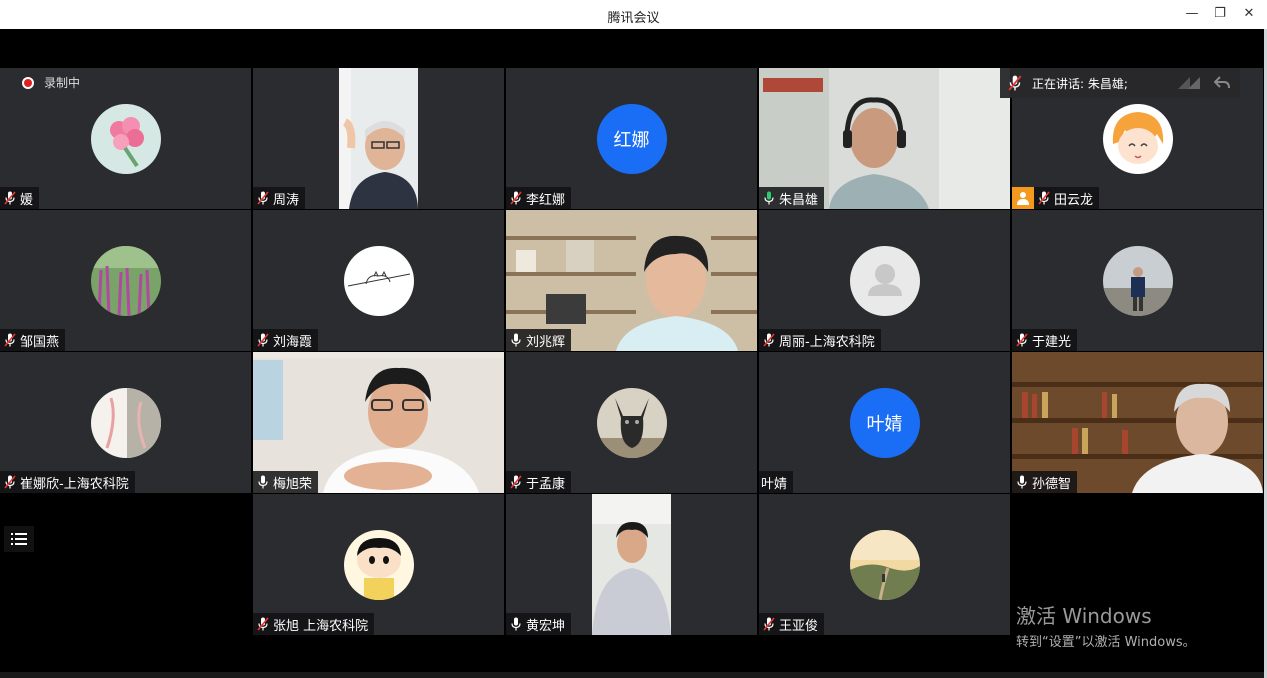 This screenshot has width=1267, height=678. I want to click on nametag: 李红娜, so click(539, 198).